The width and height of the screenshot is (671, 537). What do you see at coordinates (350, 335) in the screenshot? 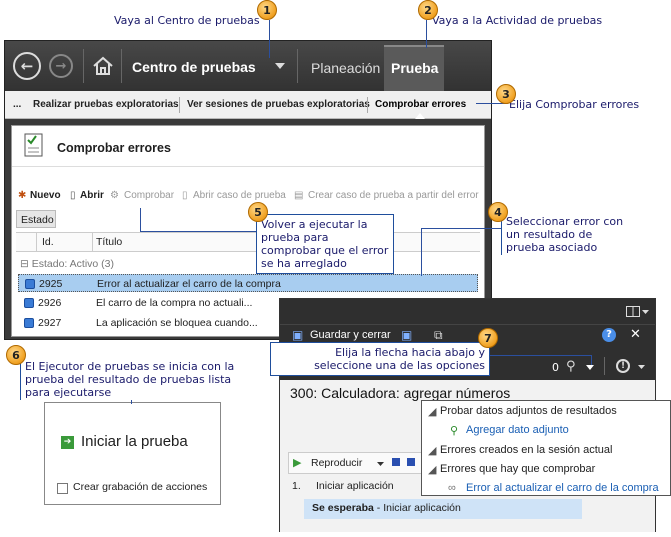
I see `save-close-button: Guardar y cerrar` at bounding box center [350, 335].